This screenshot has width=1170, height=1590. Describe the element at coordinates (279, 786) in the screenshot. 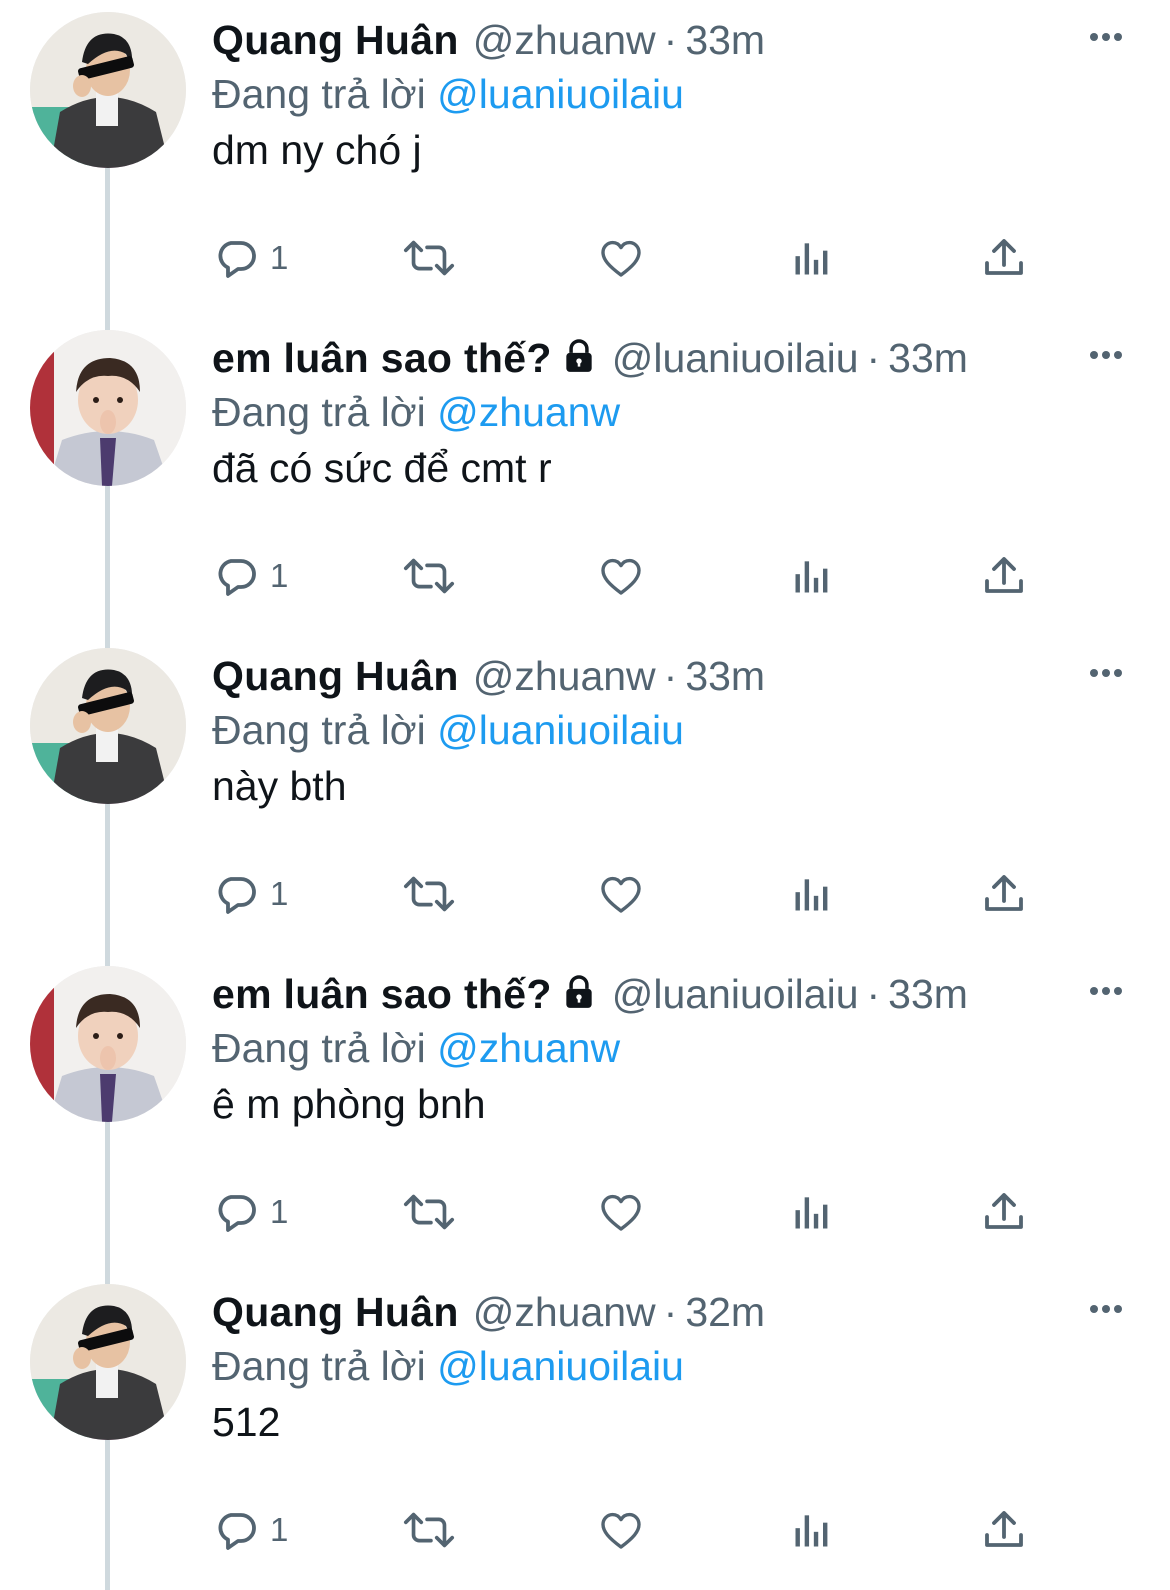

I see `tweet-text: này bth` at that location.